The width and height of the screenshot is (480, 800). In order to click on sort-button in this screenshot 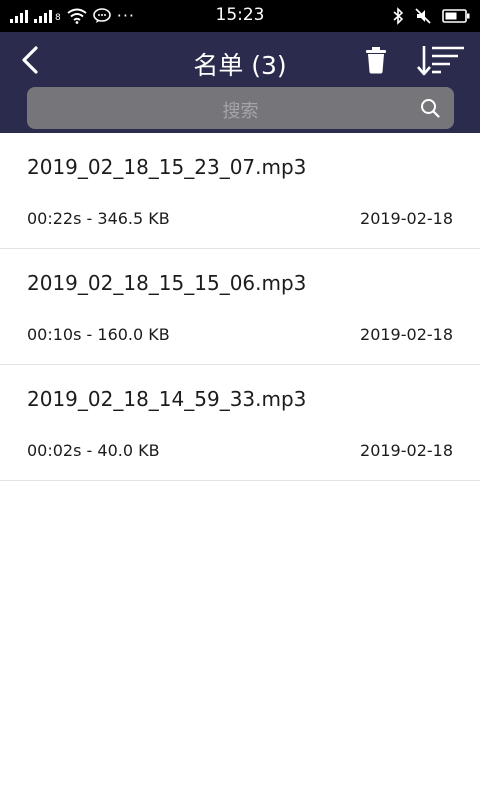, I will do `click(440, 60)`.